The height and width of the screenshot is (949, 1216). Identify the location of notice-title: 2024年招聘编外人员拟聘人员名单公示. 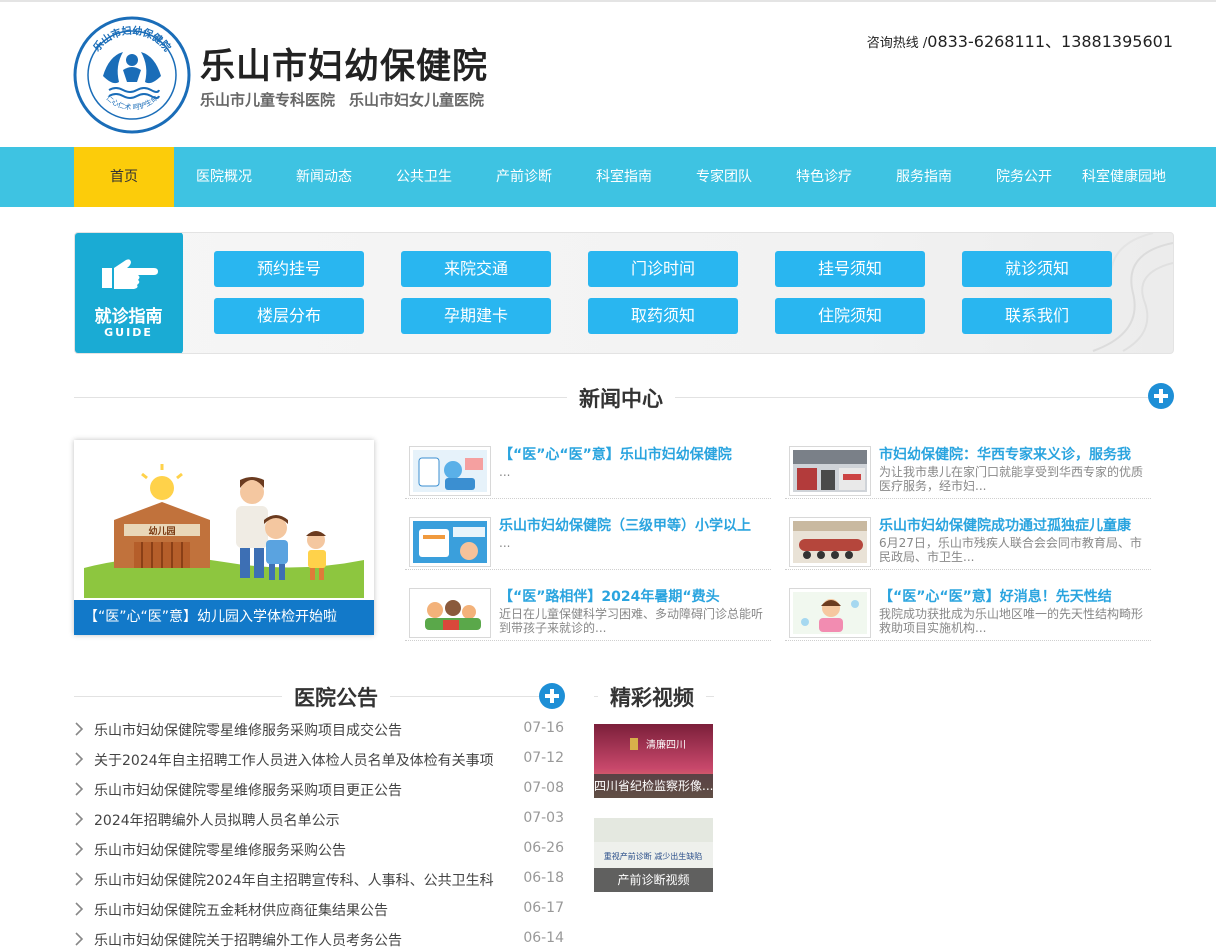
(296, 820).